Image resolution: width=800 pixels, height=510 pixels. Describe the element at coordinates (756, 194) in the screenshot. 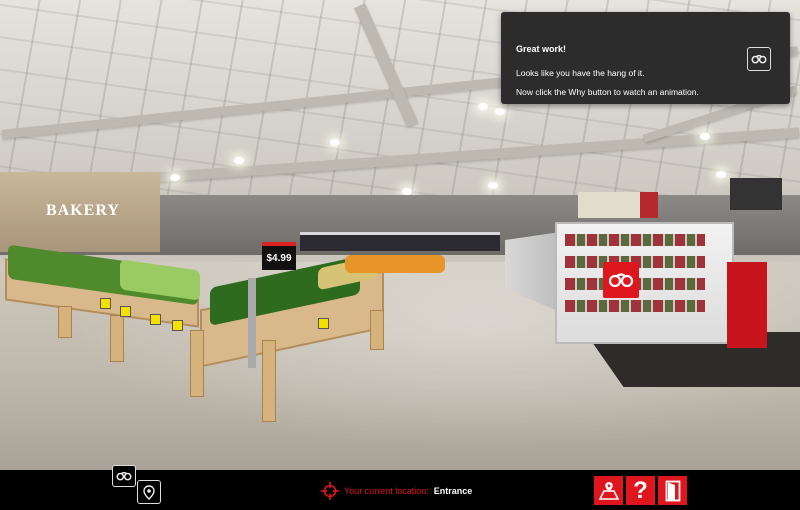

I see `aisle-sign` at that location.